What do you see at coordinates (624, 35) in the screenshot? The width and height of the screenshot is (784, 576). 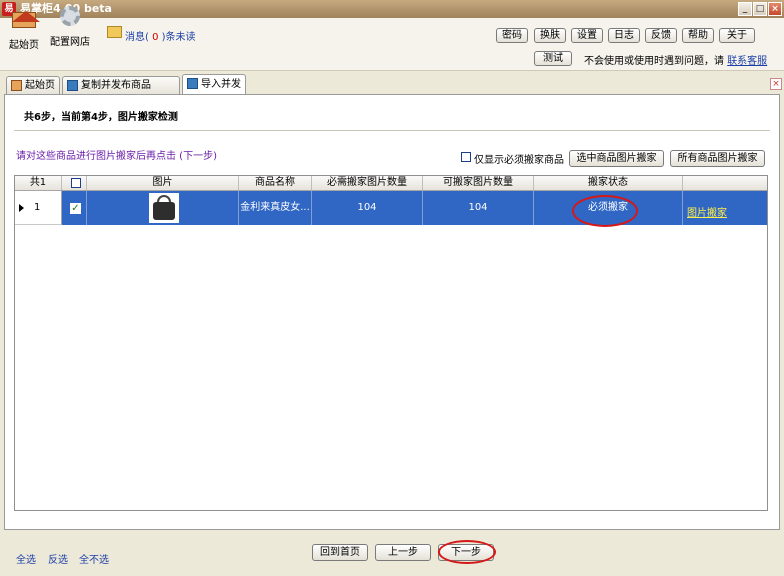 I see `log-button: 日志` at bounding box center [624, 35].